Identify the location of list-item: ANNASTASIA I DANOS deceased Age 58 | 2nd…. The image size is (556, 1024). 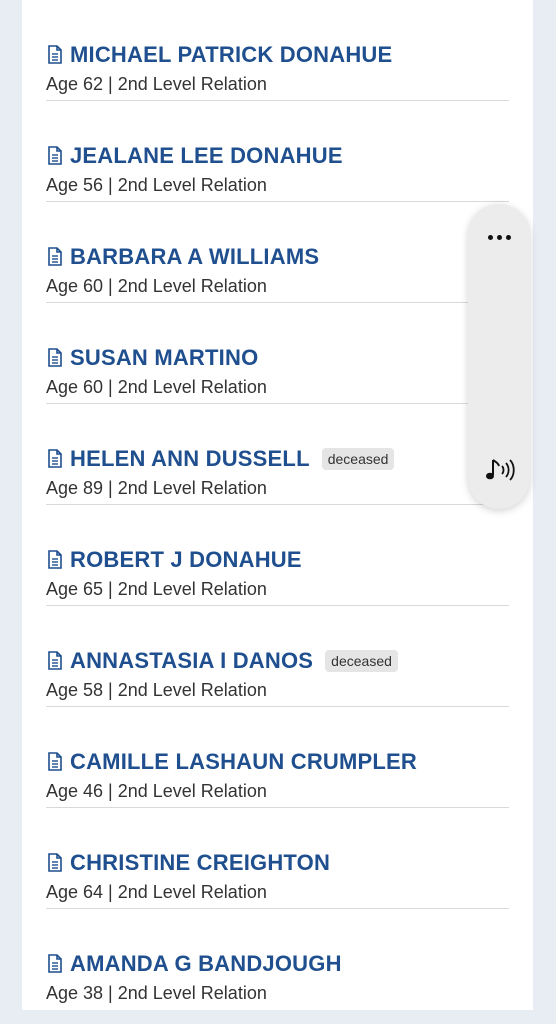
(277, 656).